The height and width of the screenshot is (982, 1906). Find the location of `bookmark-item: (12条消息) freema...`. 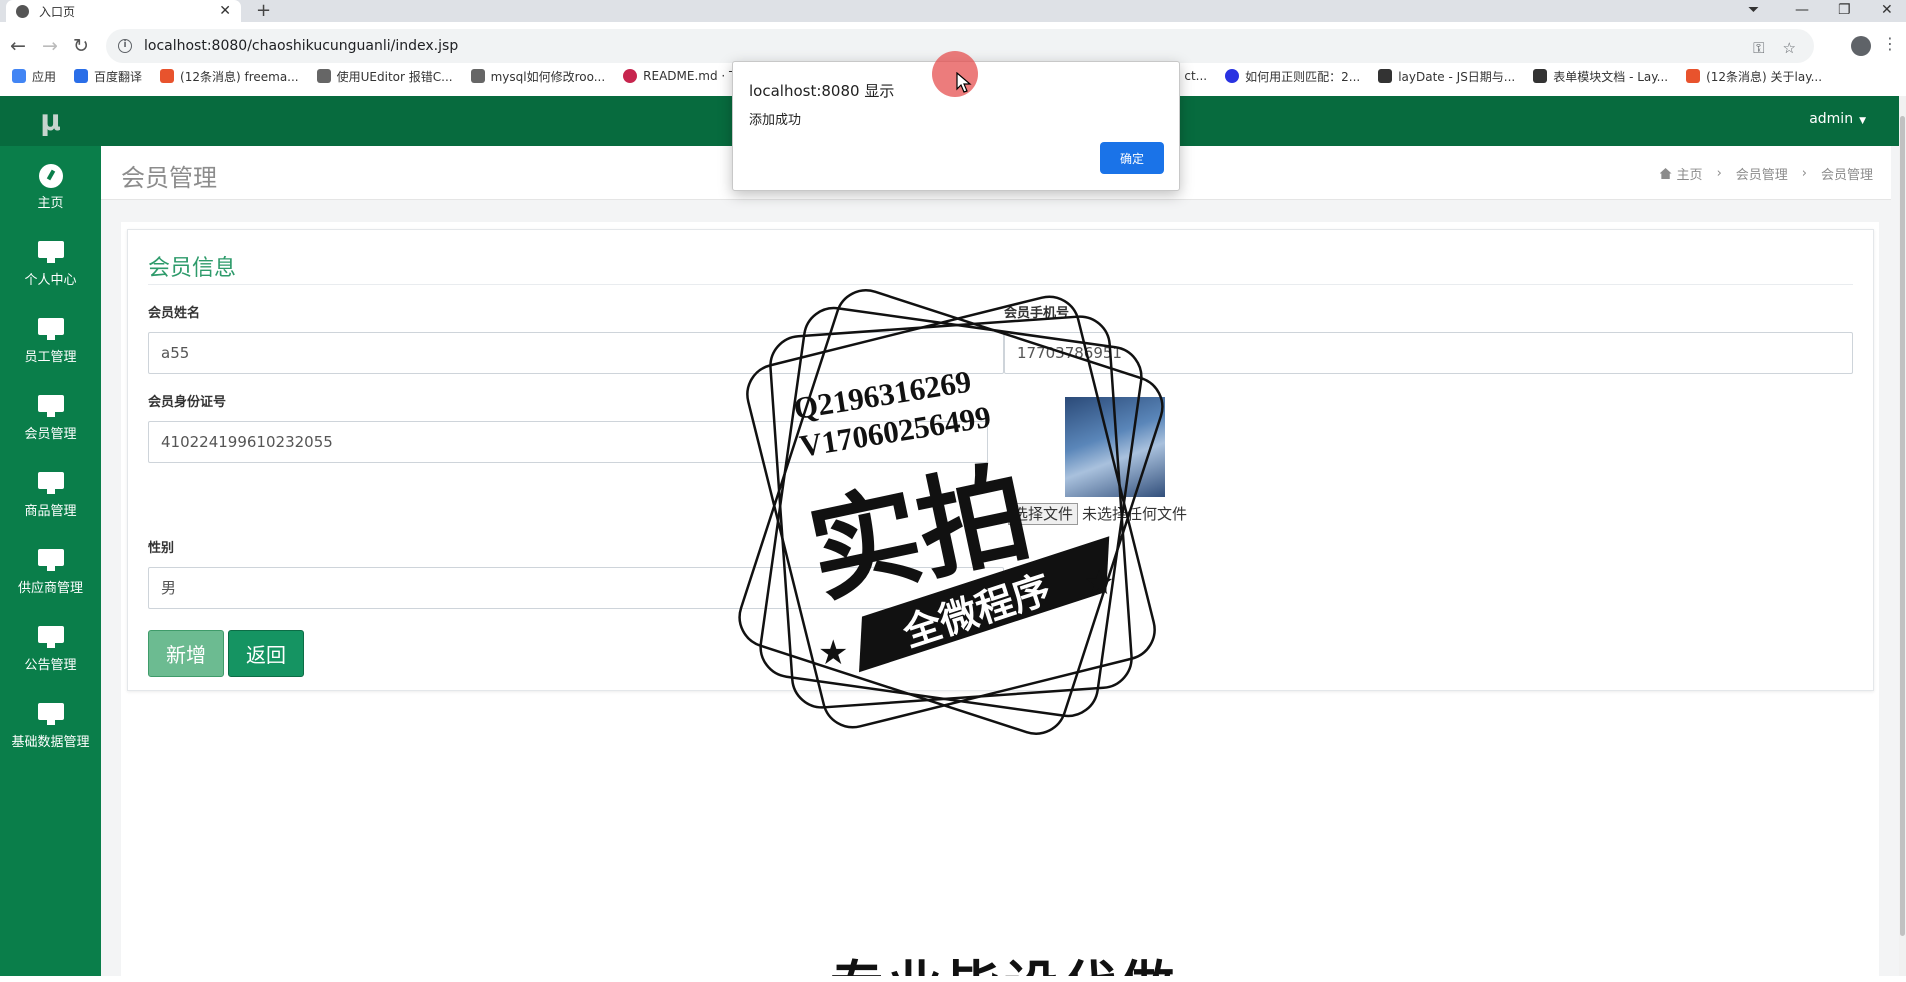

bookmark-item: (12条消息) freema... is located at coordinates (229, 76).